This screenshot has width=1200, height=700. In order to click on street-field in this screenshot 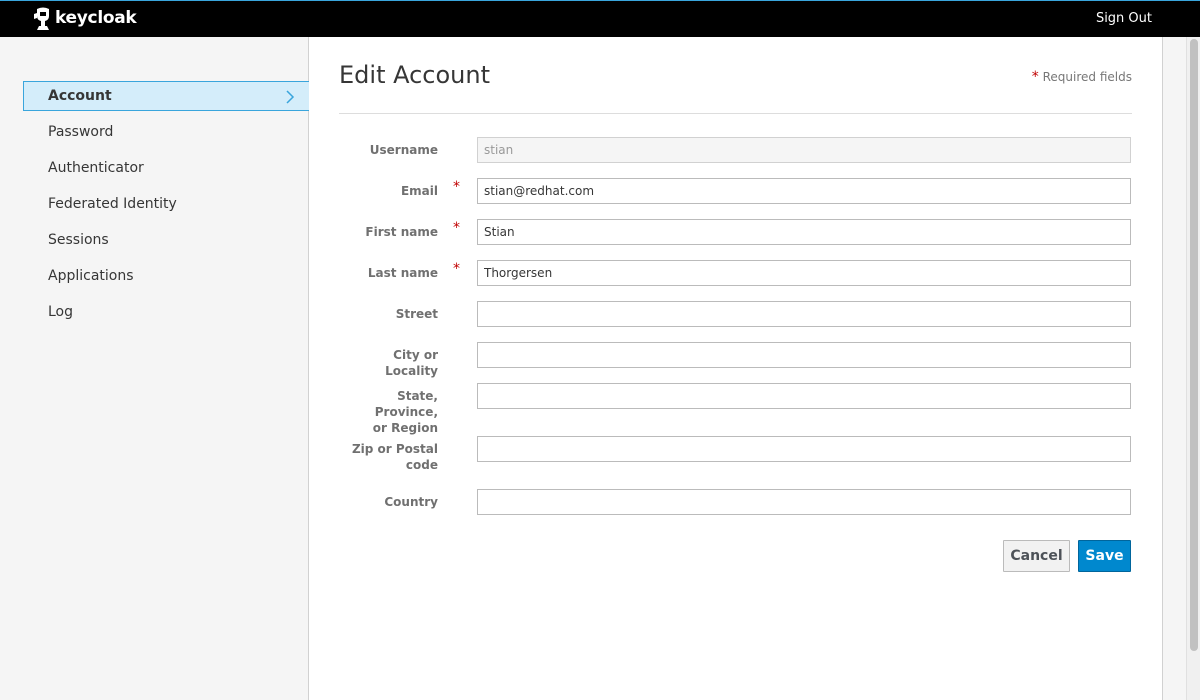, I will do `click(804, 314)`.